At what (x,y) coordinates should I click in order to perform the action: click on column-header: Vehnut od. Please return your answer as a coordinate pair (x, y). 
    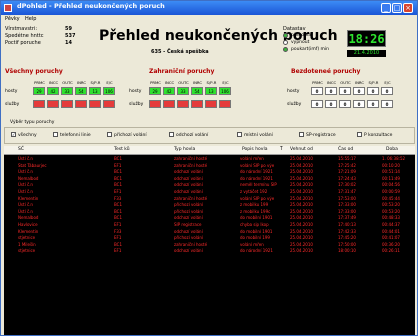
    Looking at the image, I should click on (301, 149).